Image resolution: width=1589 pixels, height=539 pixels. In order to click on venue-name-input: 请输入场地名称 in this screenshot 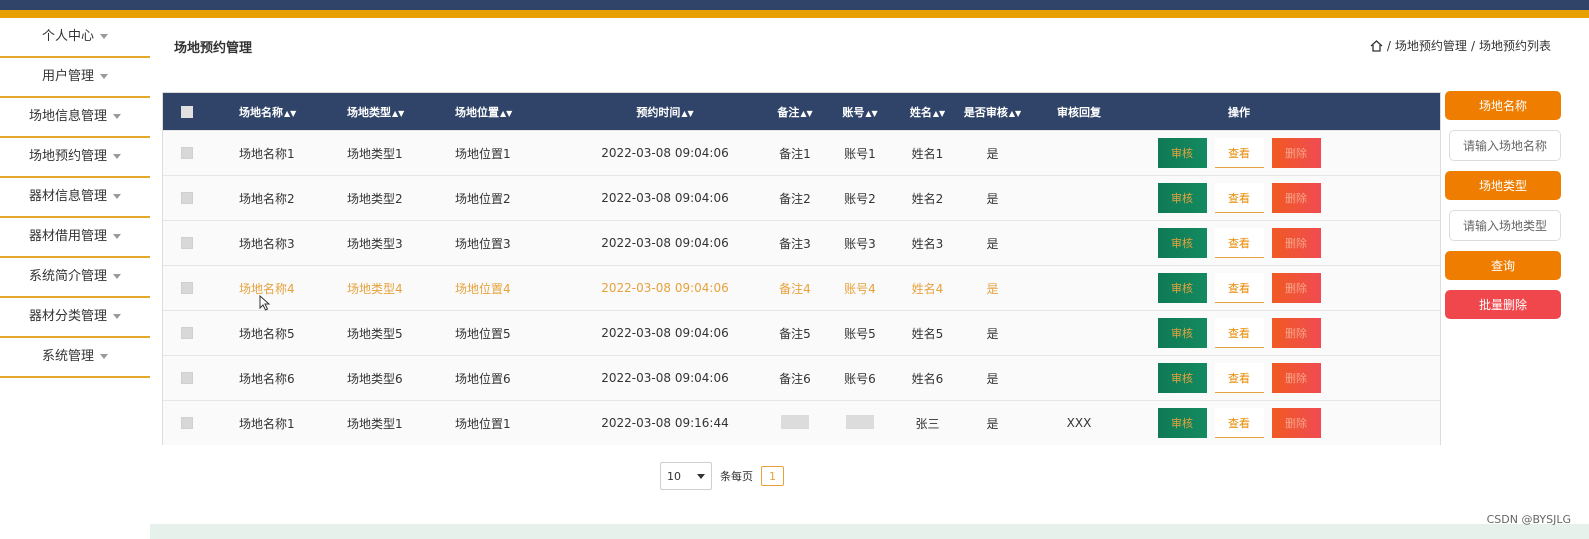, I will do `click(1505, 145)`.